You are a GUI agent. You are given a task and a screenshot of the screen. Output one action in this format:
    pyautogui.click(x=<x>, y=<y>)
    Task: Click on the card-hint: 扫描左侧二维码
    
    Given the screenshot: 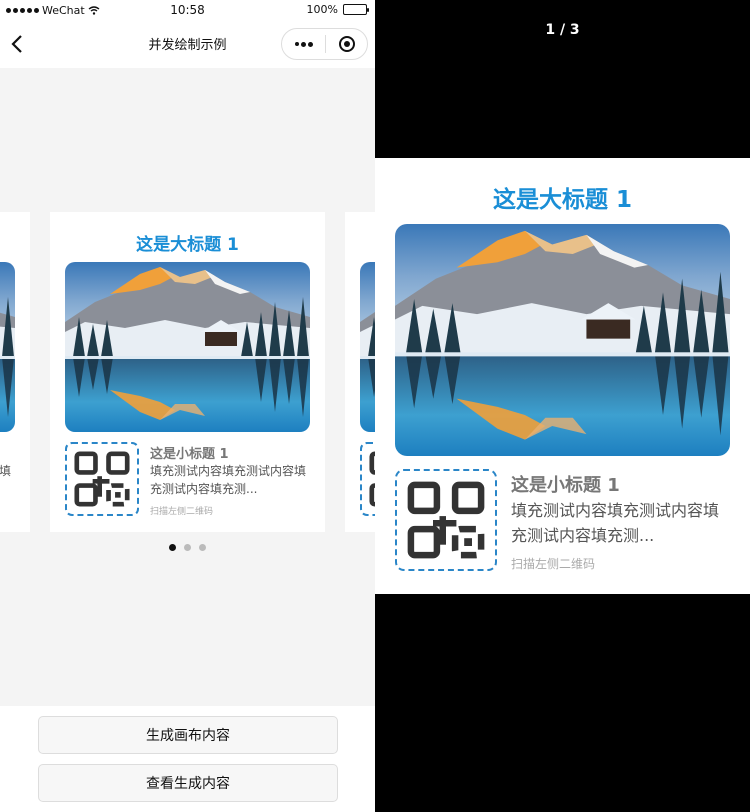 What is the action you would take?
    pyautogui.click(x=182, y=512)
    